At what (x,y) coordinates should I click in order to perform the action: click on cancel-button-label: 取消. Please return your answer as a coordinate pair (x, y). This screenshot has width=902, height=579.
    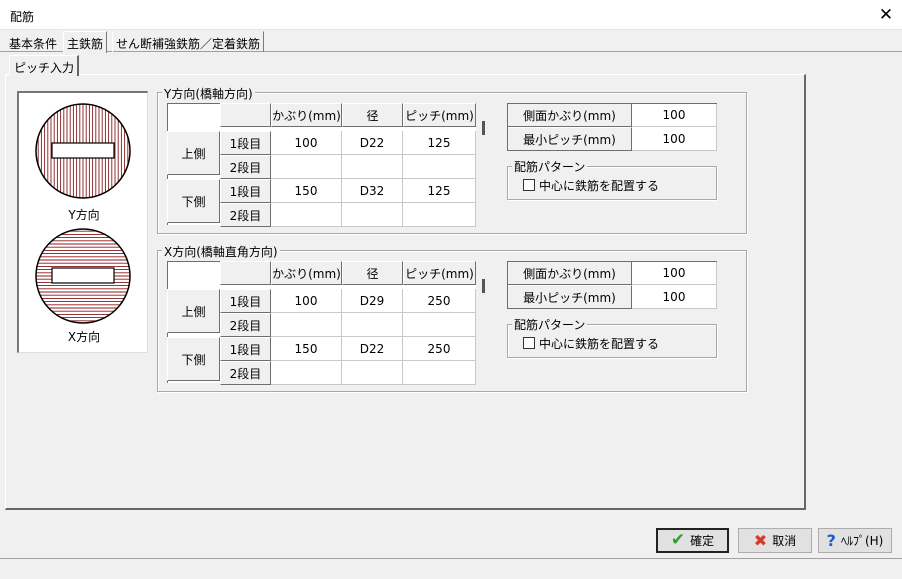
    Looking at the image, I should click on (784, 541).